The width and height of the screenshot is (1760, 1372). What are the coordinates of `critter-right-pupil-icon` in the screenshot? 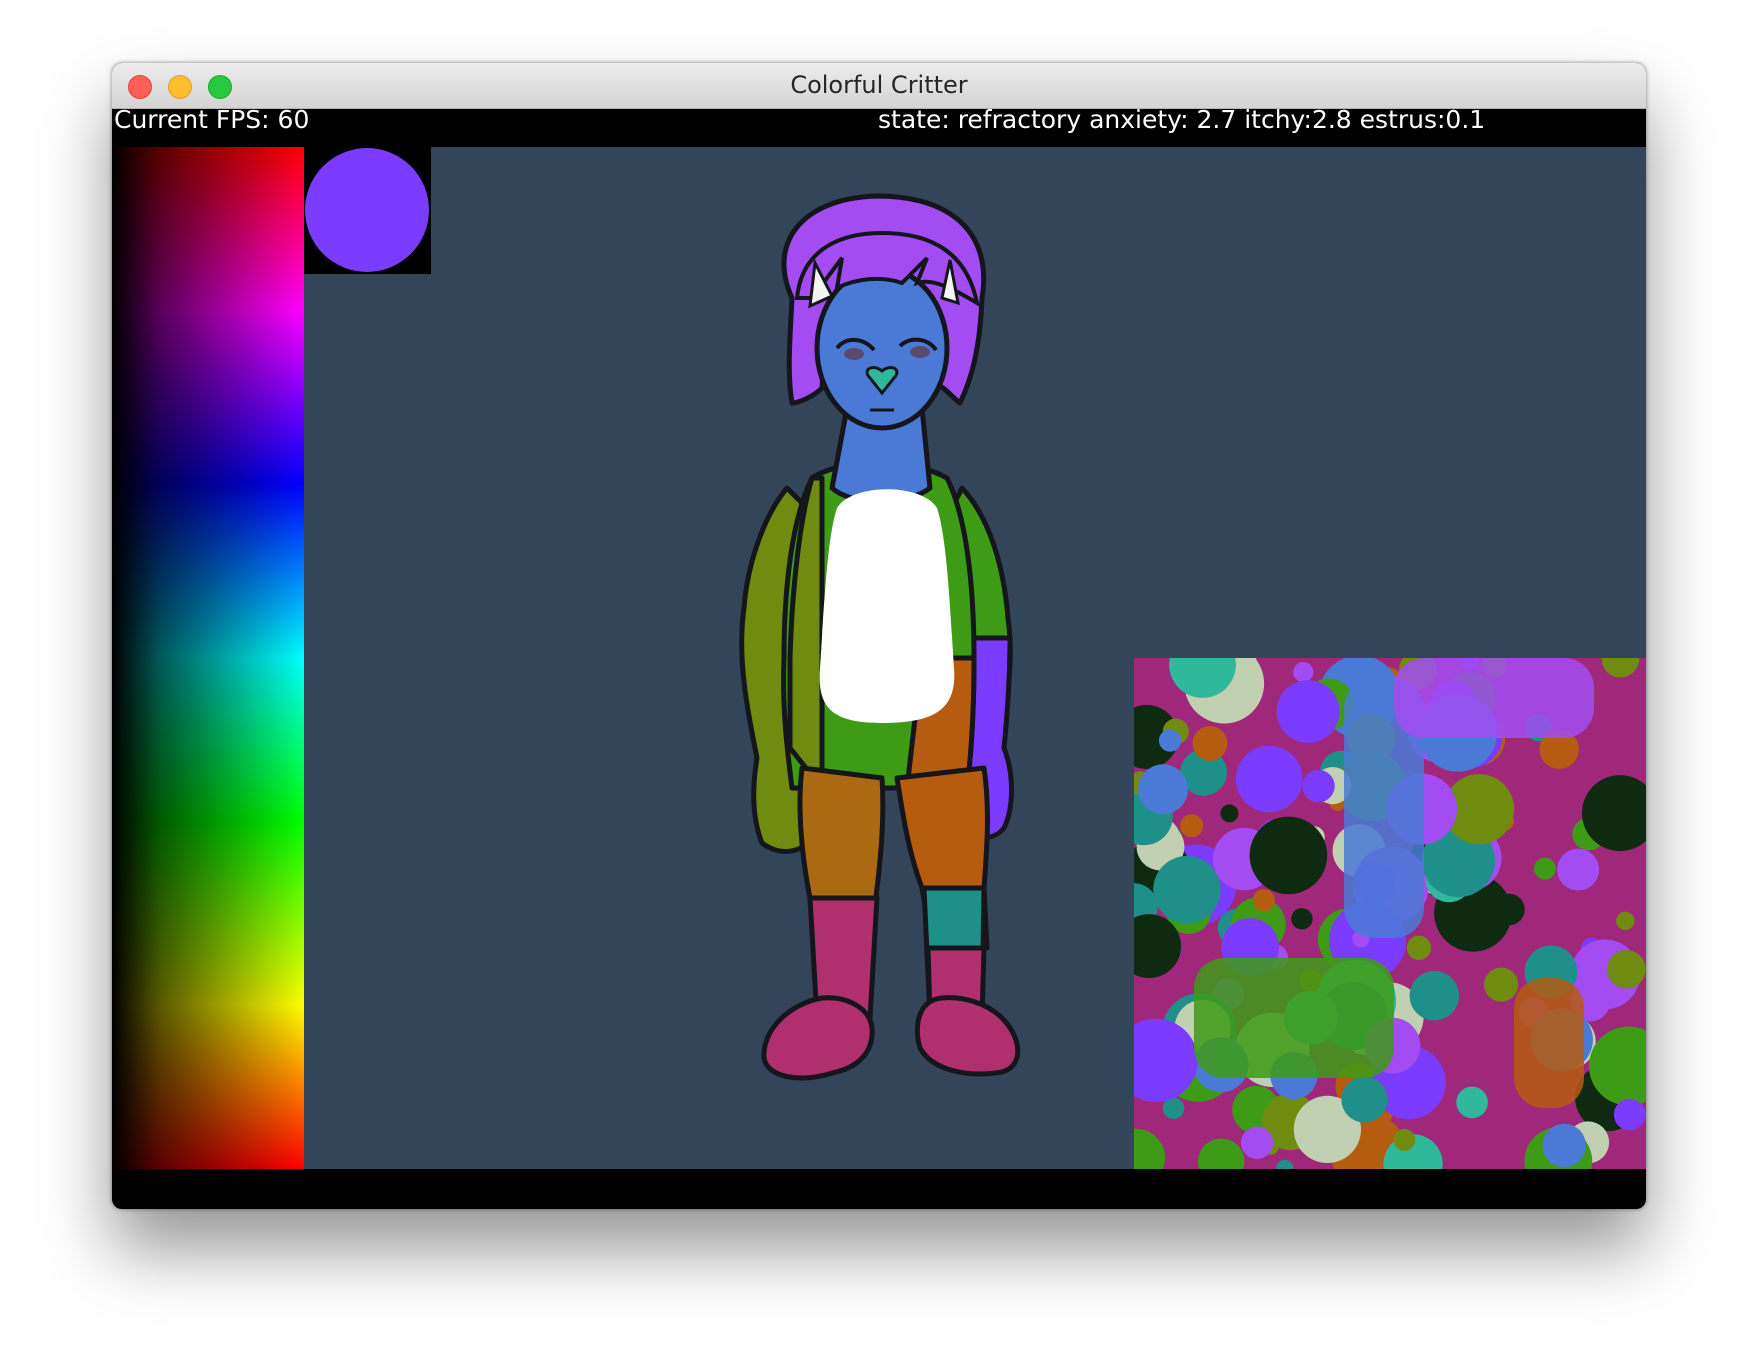 It's located at (920, 352).